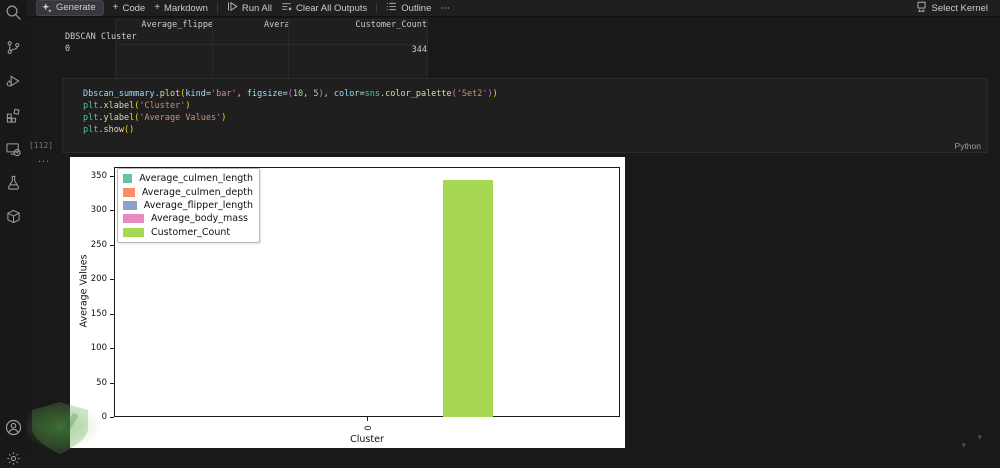 The image size is (1000, 468). I want to click on code-token: 'Average Values', so click(180, 118).